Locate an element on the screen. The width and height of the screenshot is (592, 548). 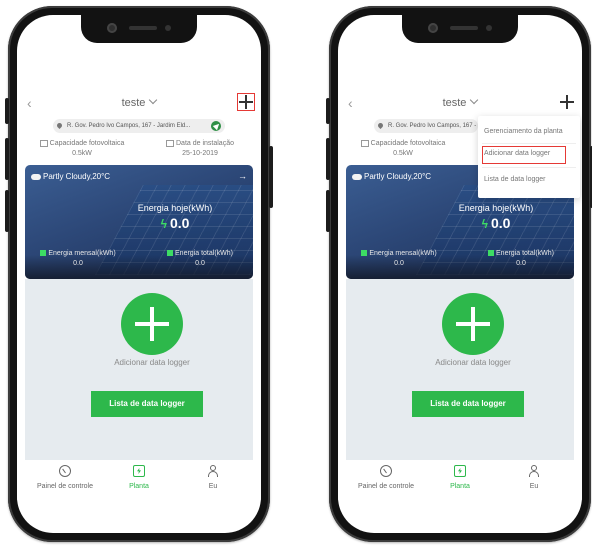
menu-item-add-data-logger: Adicionar data logger is located at coordinates (529, 155).